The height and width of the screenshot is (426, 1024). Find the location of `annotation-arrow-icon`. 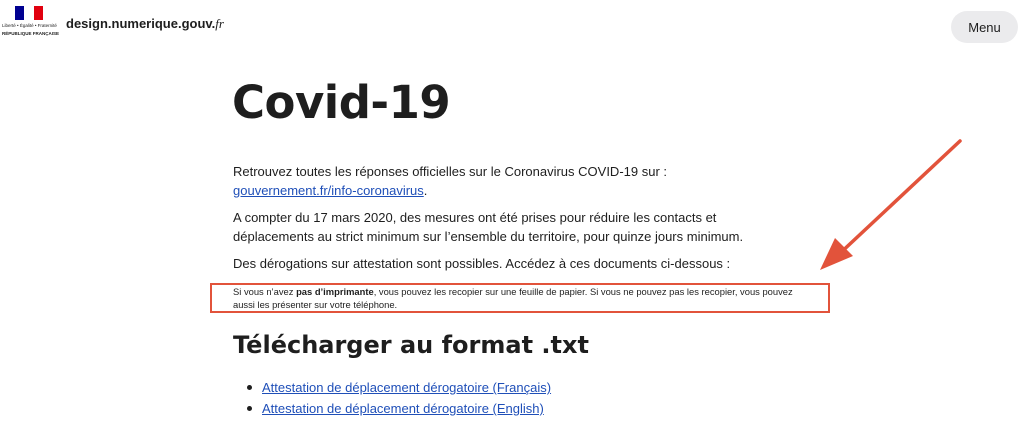

annotation-arrow-icon is located at coordinates (891, 204).